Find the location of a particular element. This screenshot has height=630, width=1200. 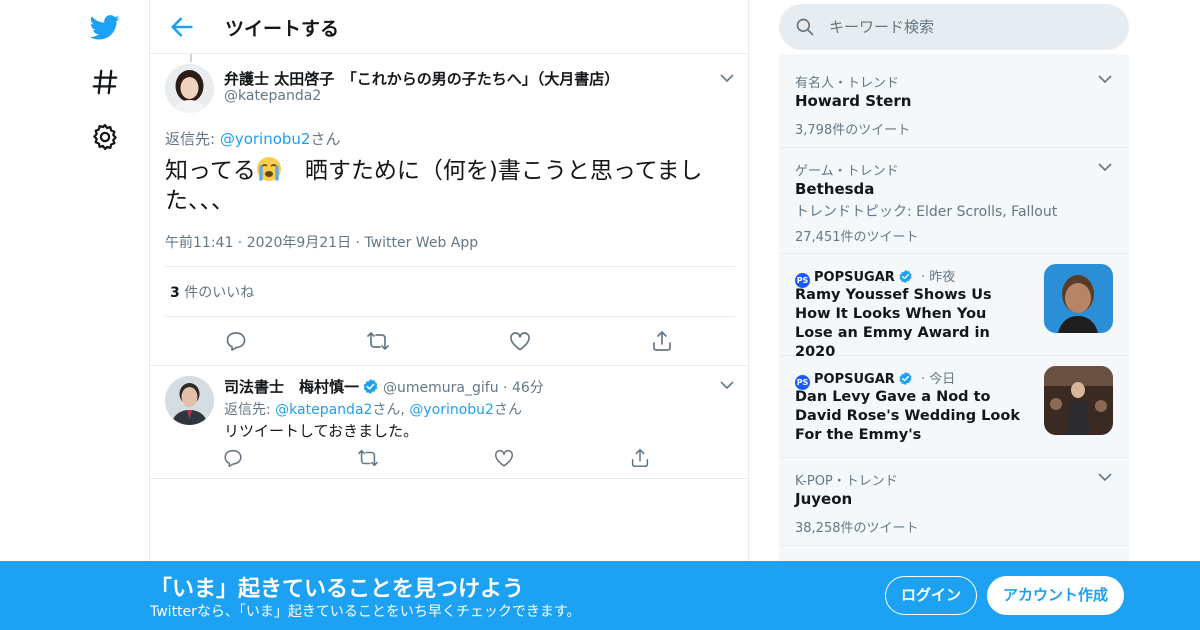

trend-title: Bethesda is located at coordinates (835, 189).